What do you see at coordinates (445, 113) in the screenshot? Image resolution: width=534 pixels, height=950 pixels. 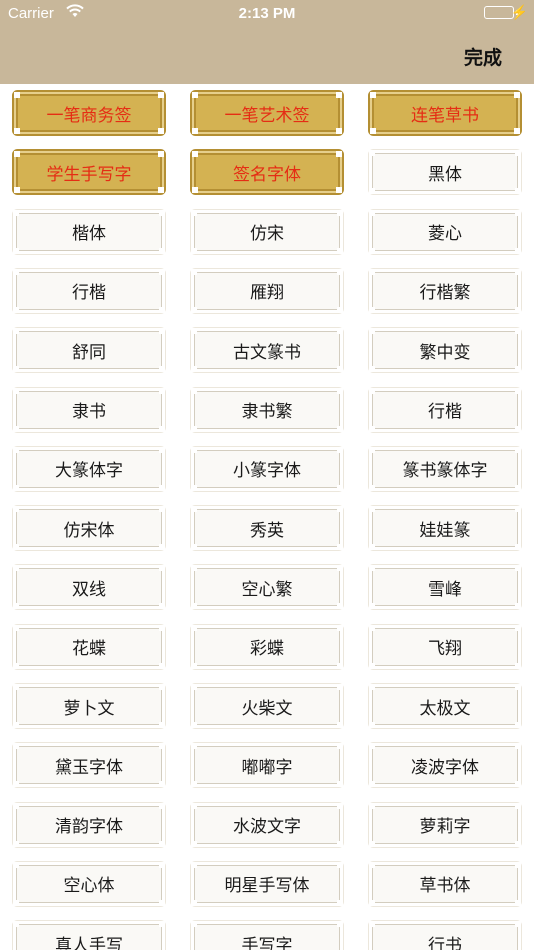 I see `featured-font-button: 连笔草书` at bounding box center [445, 113].